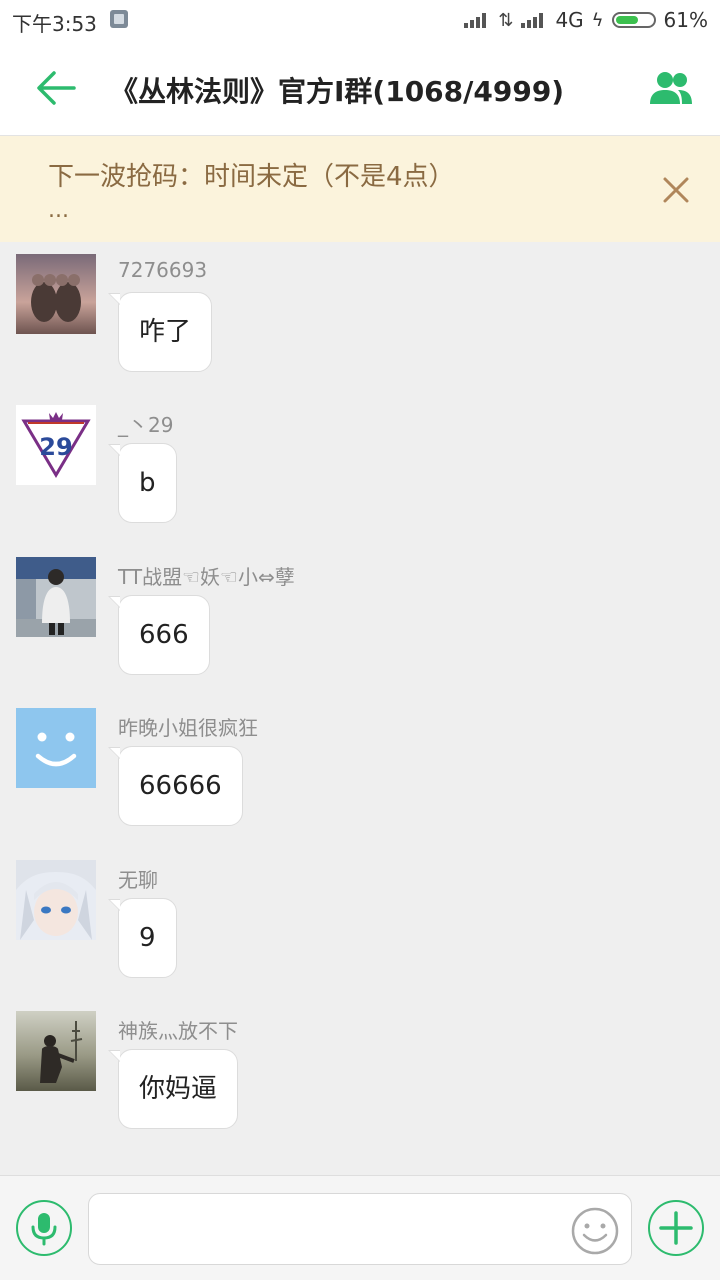 The width and height of the screenshot is (720, 1280). I want to click on notice-text: 下一波抢码：时间未定（不是4点）, so click(251, 177).